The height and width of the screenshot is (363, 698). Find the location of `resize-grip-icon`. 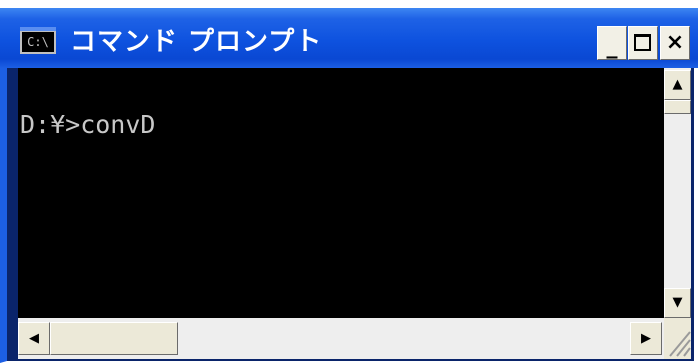

resize-grip-icon is located at coordinates (680, 344).